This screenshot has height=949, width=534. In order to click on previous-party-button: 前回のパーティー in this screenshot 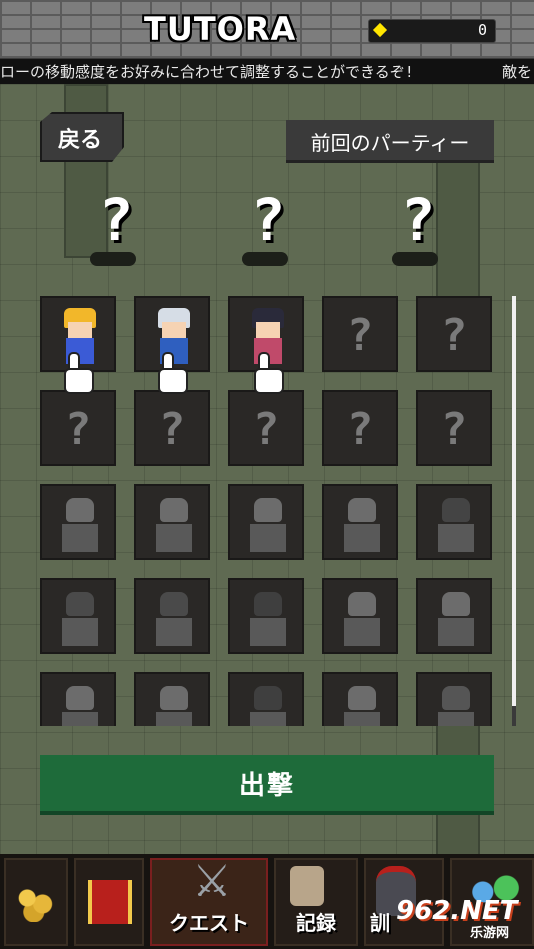, I will do `click(390, 141)`.